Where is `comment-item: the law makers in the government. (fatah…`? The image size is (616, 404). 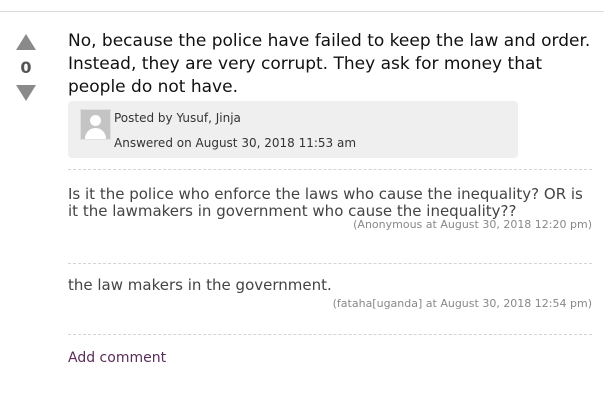 comment-item: the law makers in the government. (fatah… is located at coordinates (330, 293).